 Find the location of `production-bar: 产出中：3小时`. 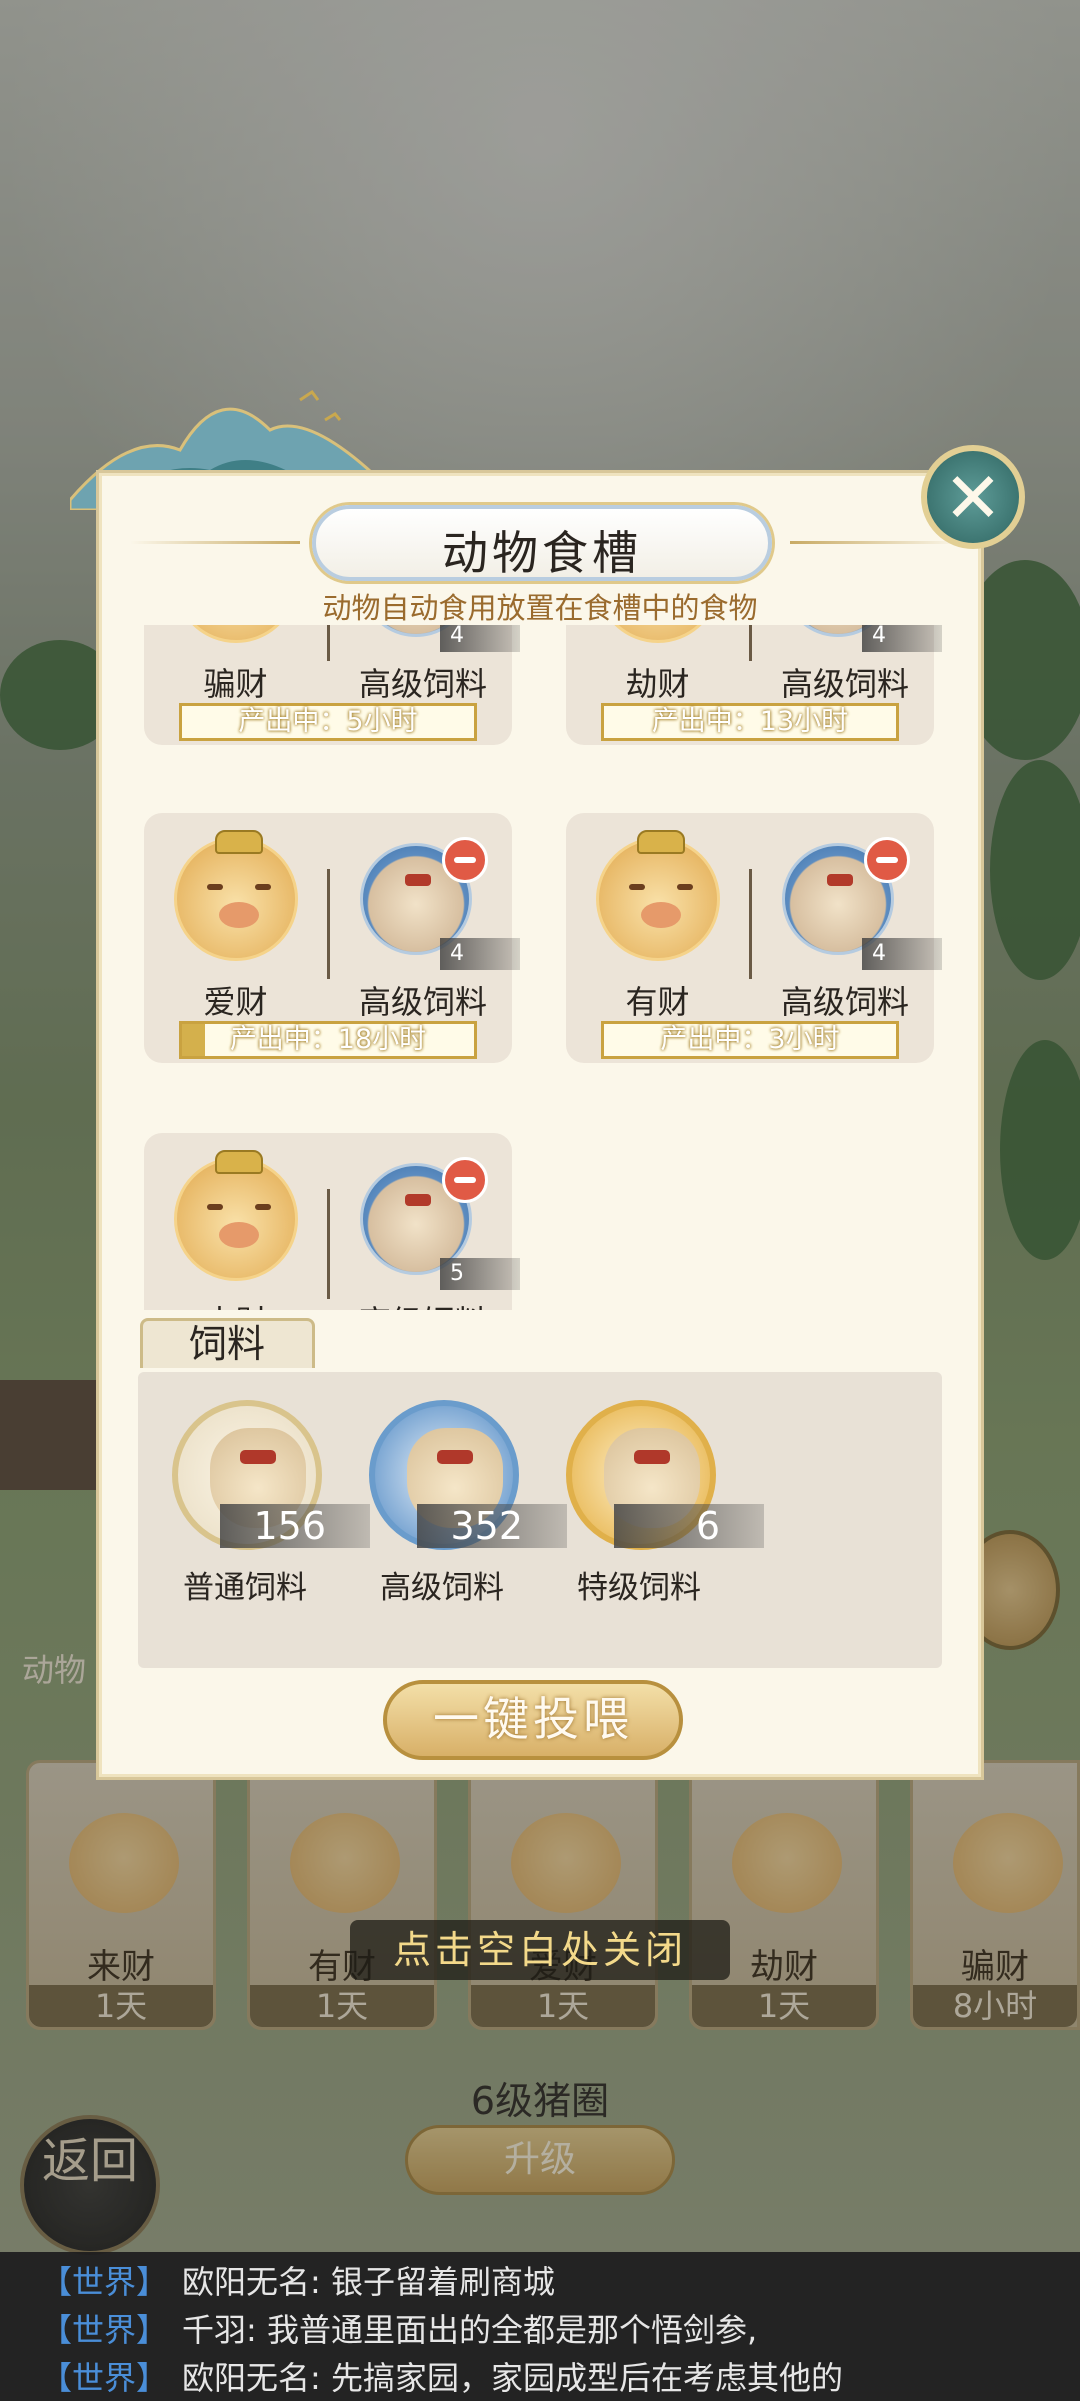

production-bar: 产出中：3小时 is located at coordinates (750, 1040).